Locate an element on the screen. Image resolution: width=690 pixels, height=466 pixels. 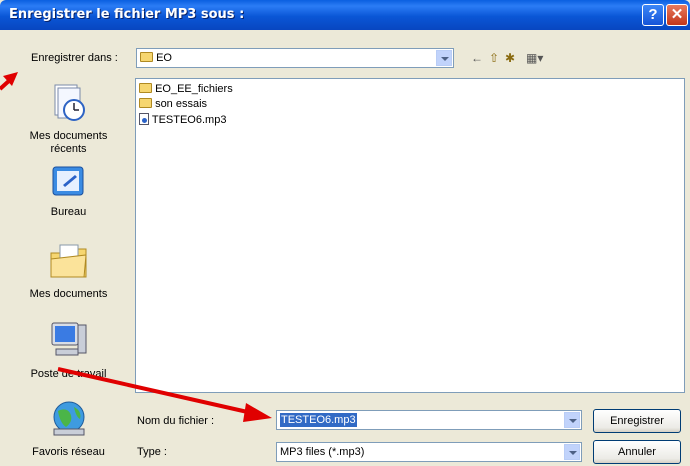
annotation-arrow-top is located at coordinates (6, 84).